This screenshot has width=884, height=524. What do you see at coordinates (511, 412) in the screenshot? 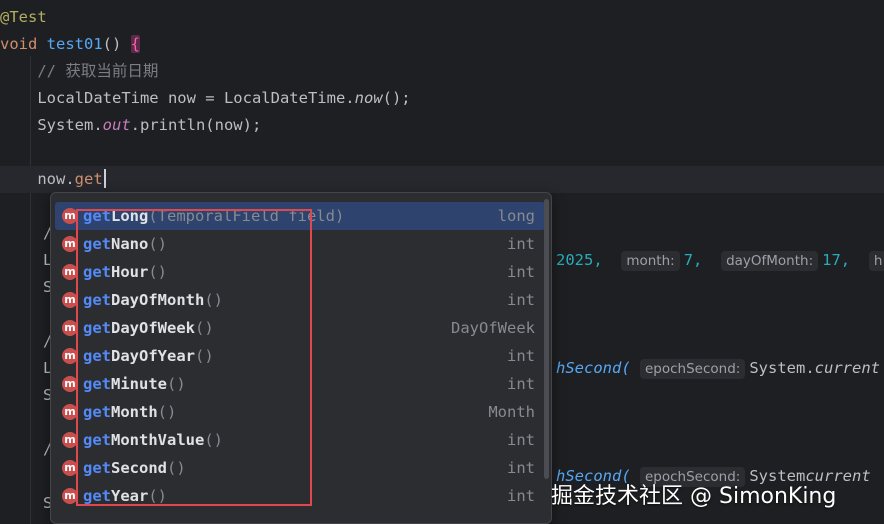
I see `return-type: Month` at bounding box center [511, 412].